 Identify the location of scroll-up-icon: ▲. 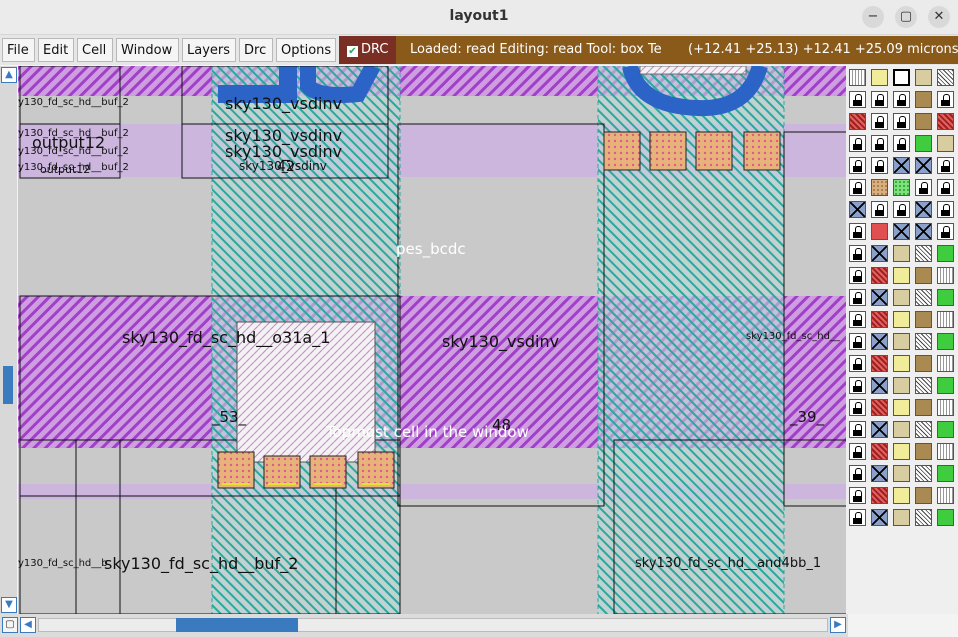
(9, 75).